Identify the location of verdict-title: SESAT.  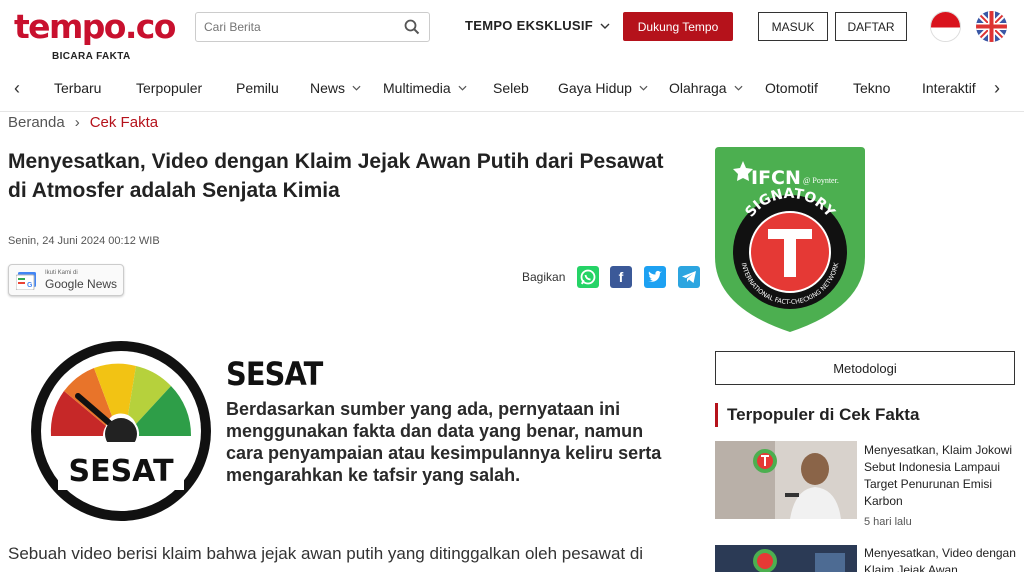
(274, 374).